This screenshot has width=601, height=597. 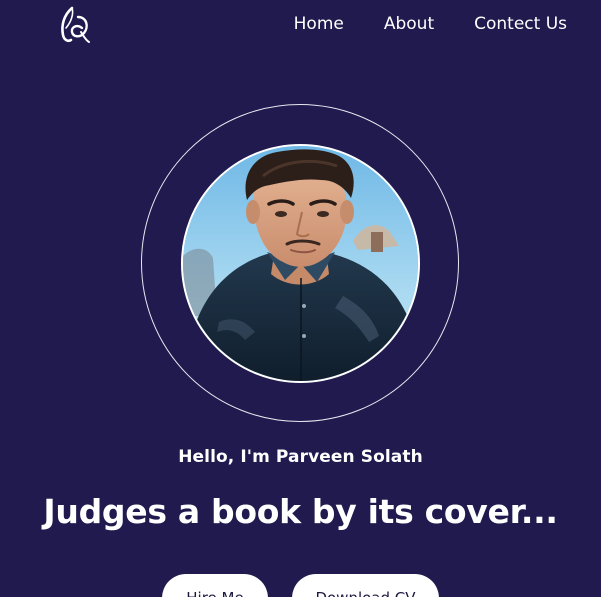 I want to click on nav-about: About, so click(x=409, y=24).